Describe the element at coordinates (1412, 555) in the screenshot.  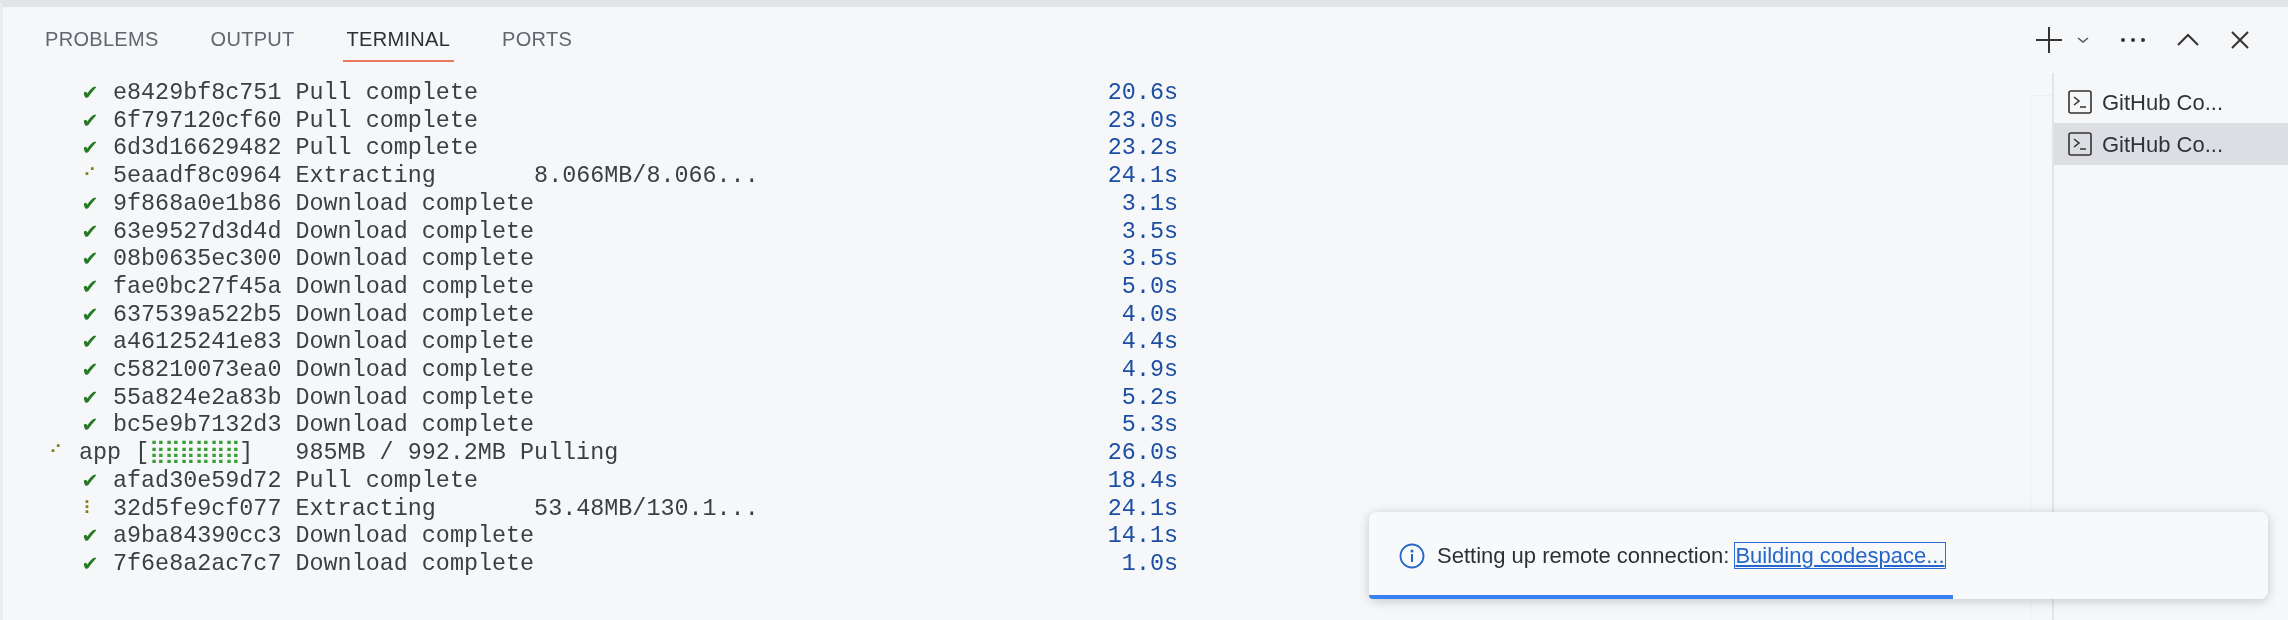
I see `info-icon` at that location.